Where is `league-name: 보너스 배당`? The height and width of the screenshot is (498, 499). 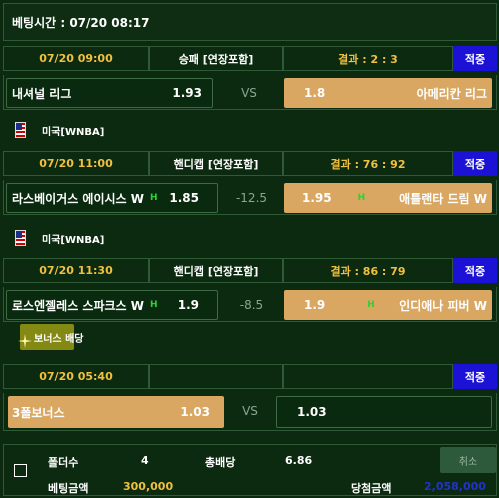 league-name: 보너스 배당 is located at coordinates (59, 339).